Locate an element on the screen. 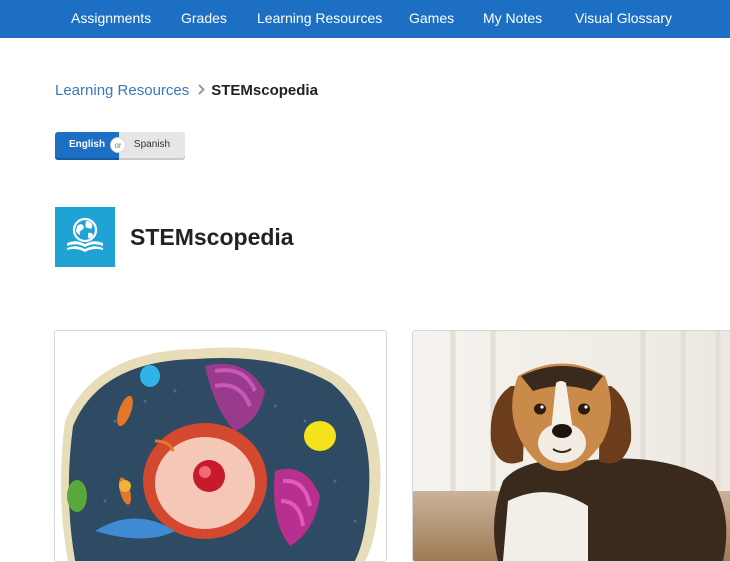 This screenshot has width=730, height=562. chevron-right-icon is located at coordinates (202, 91).